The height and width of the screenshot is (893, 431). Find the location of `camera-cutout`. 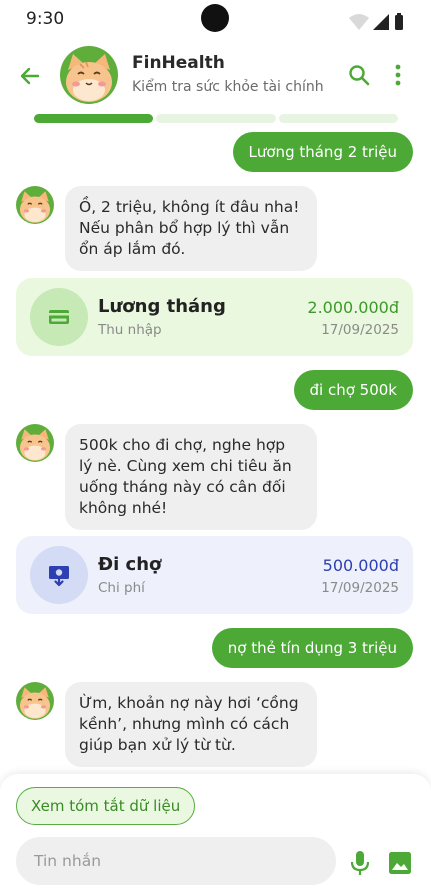

camera-cutout is located at coordinates (215, 18).